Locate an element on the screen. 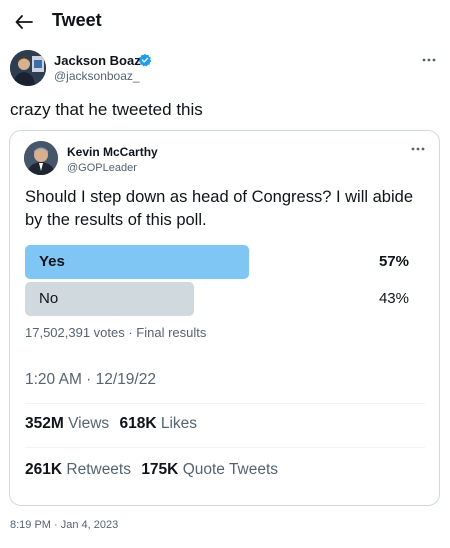 The image size is (450, 548). quoted-more-button is located at coordinates (418, 149).